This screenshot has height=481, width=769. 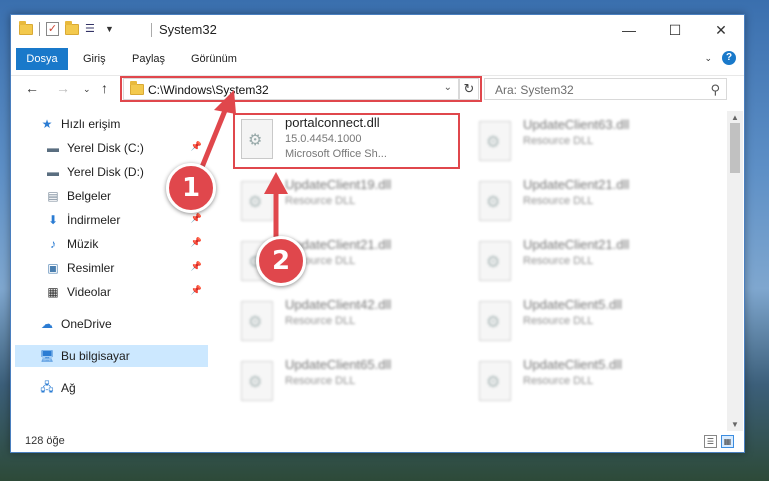 I want to click on file-item: UpdateClient63.dll Resource DLL, so click(x=588, y=141).